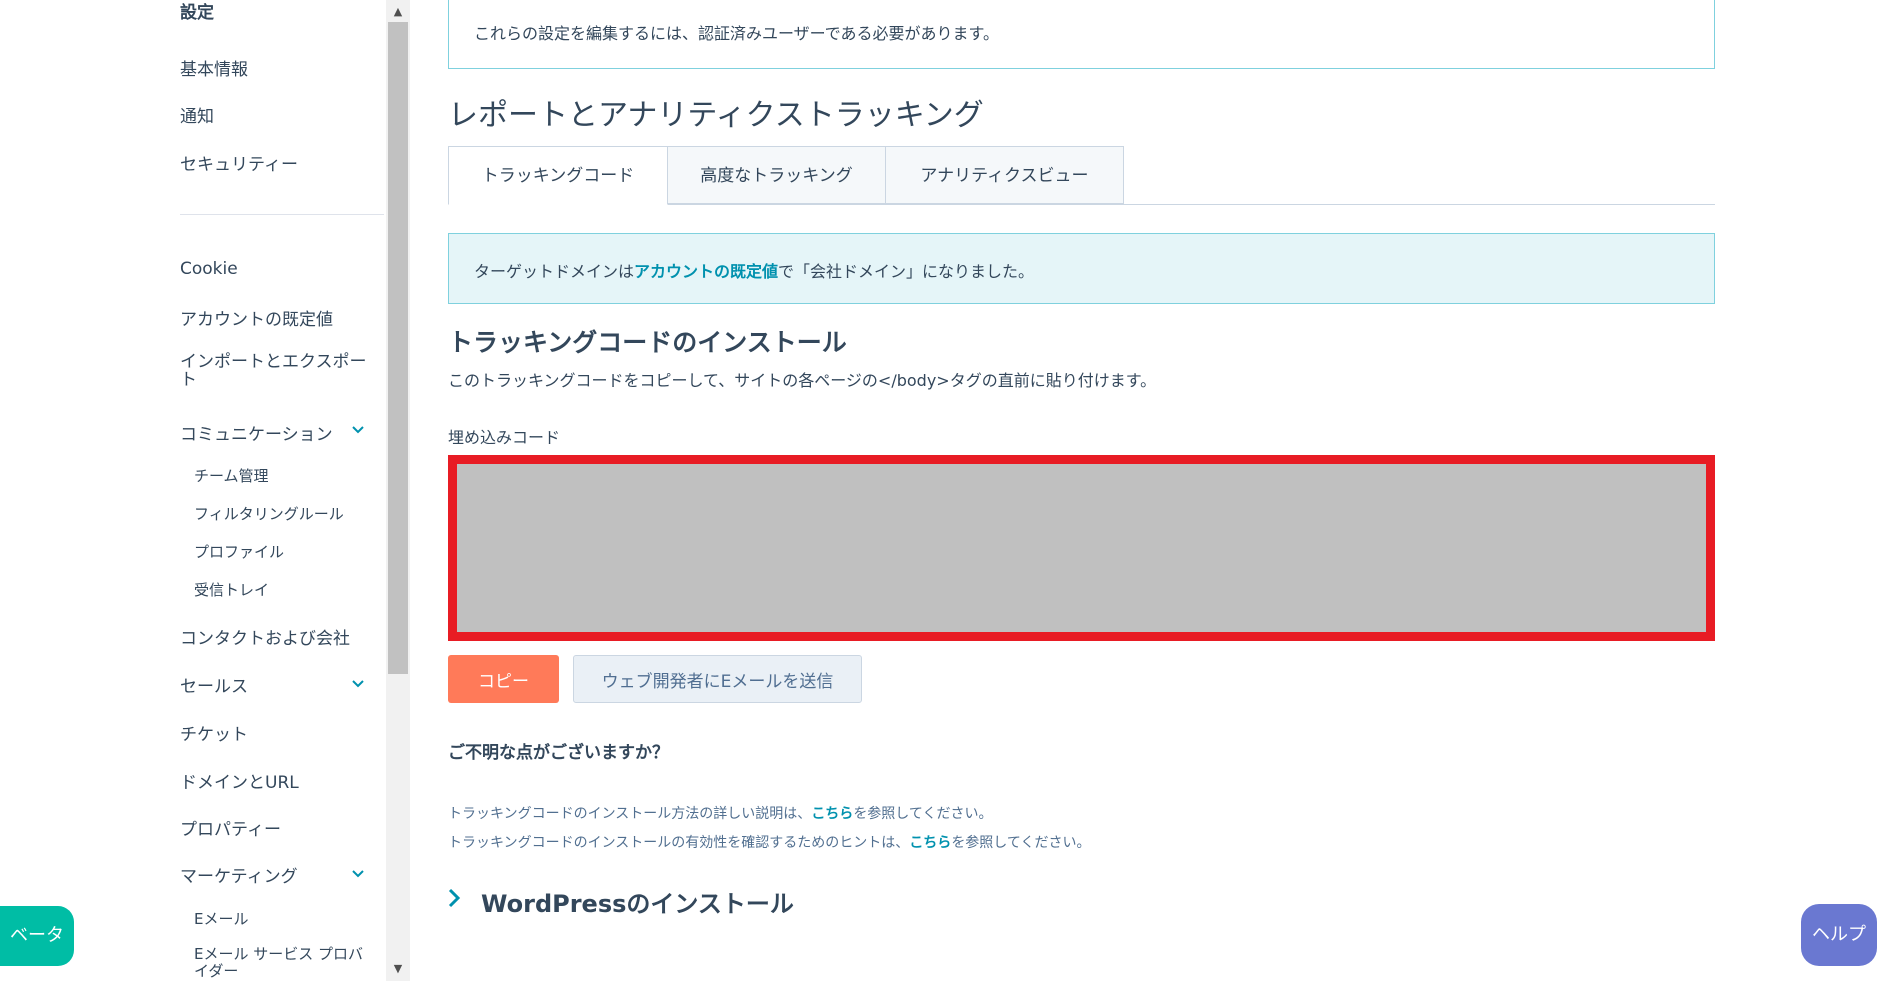  Describe the element at coordinates (239, 780) in the screenshot. I see `sidebar-item-domains-urls: ドメインとURL` at that location.